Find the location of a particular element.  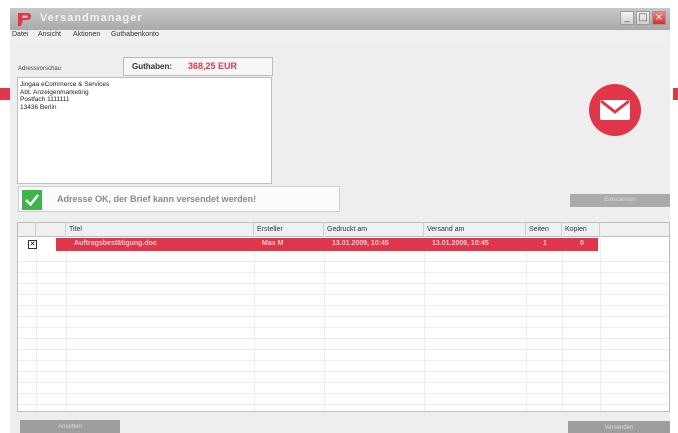

cell-versand: 13.01.2009, 10:45 is located at coordinates (460, 243).